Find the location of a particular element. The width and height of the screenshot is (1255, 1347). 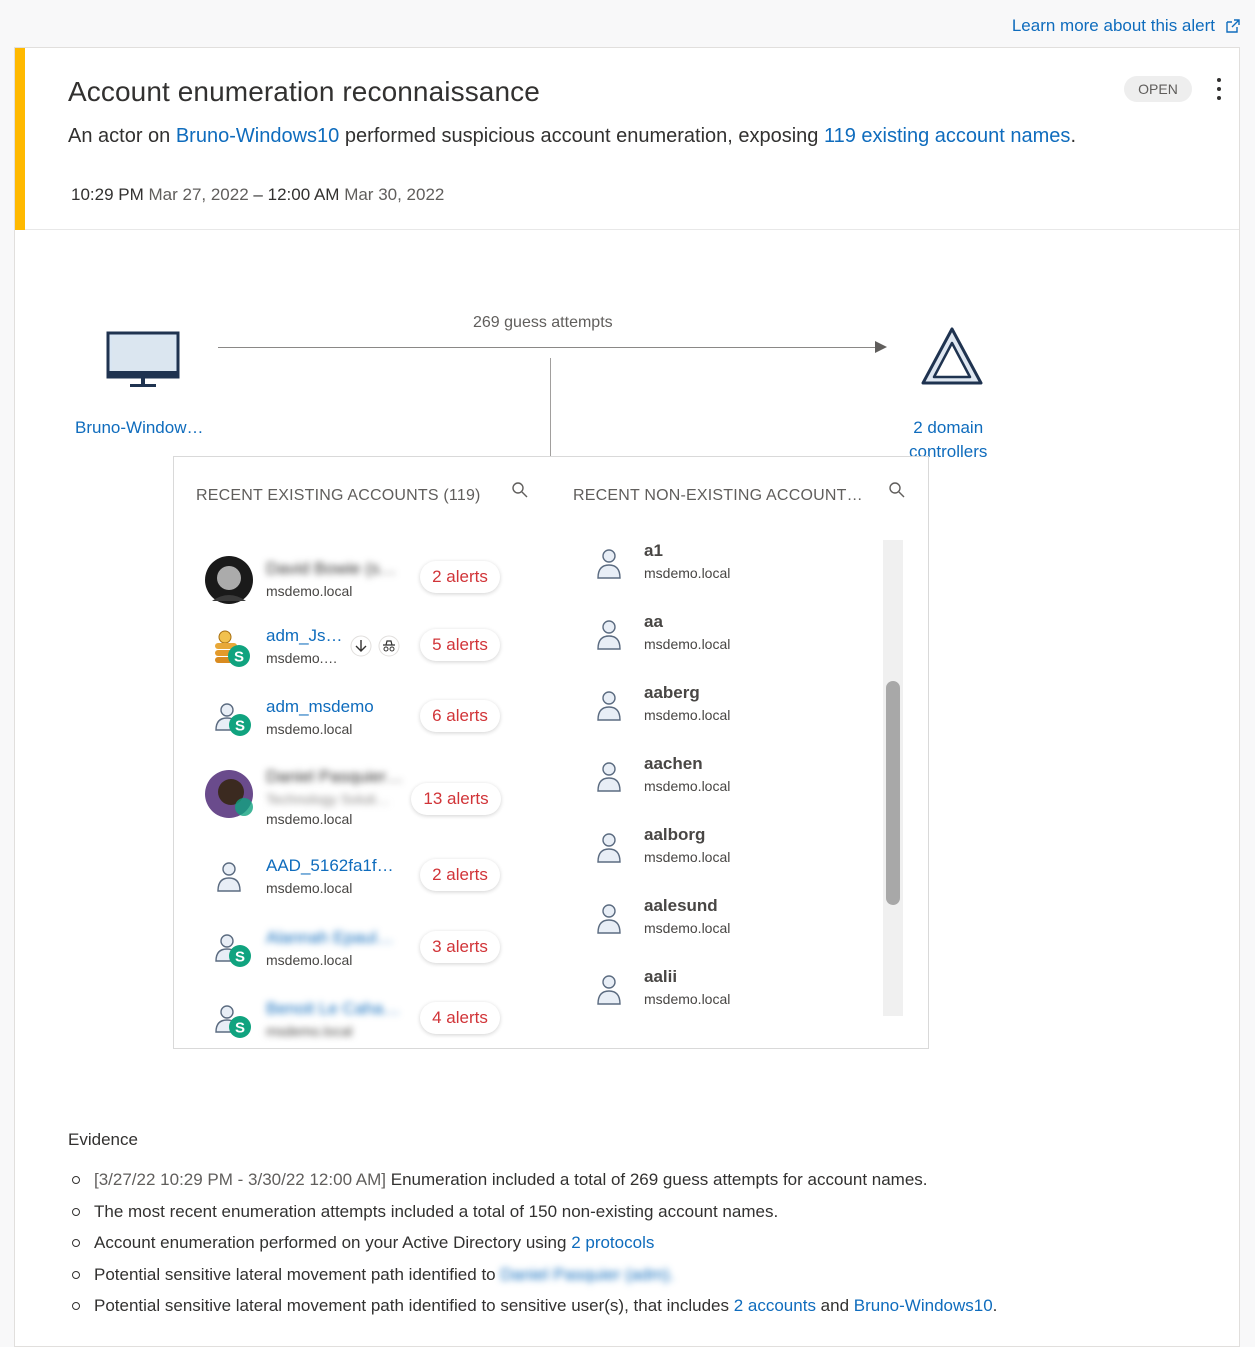

desc-suffix: . is located at coordinates (1073, 136).